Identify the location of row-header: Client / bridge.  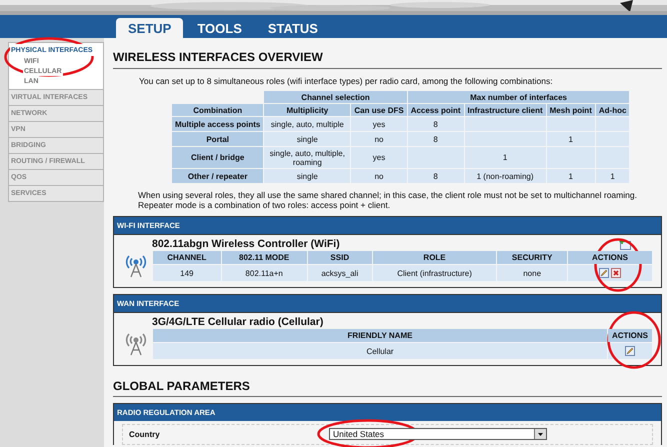
(218, 157).